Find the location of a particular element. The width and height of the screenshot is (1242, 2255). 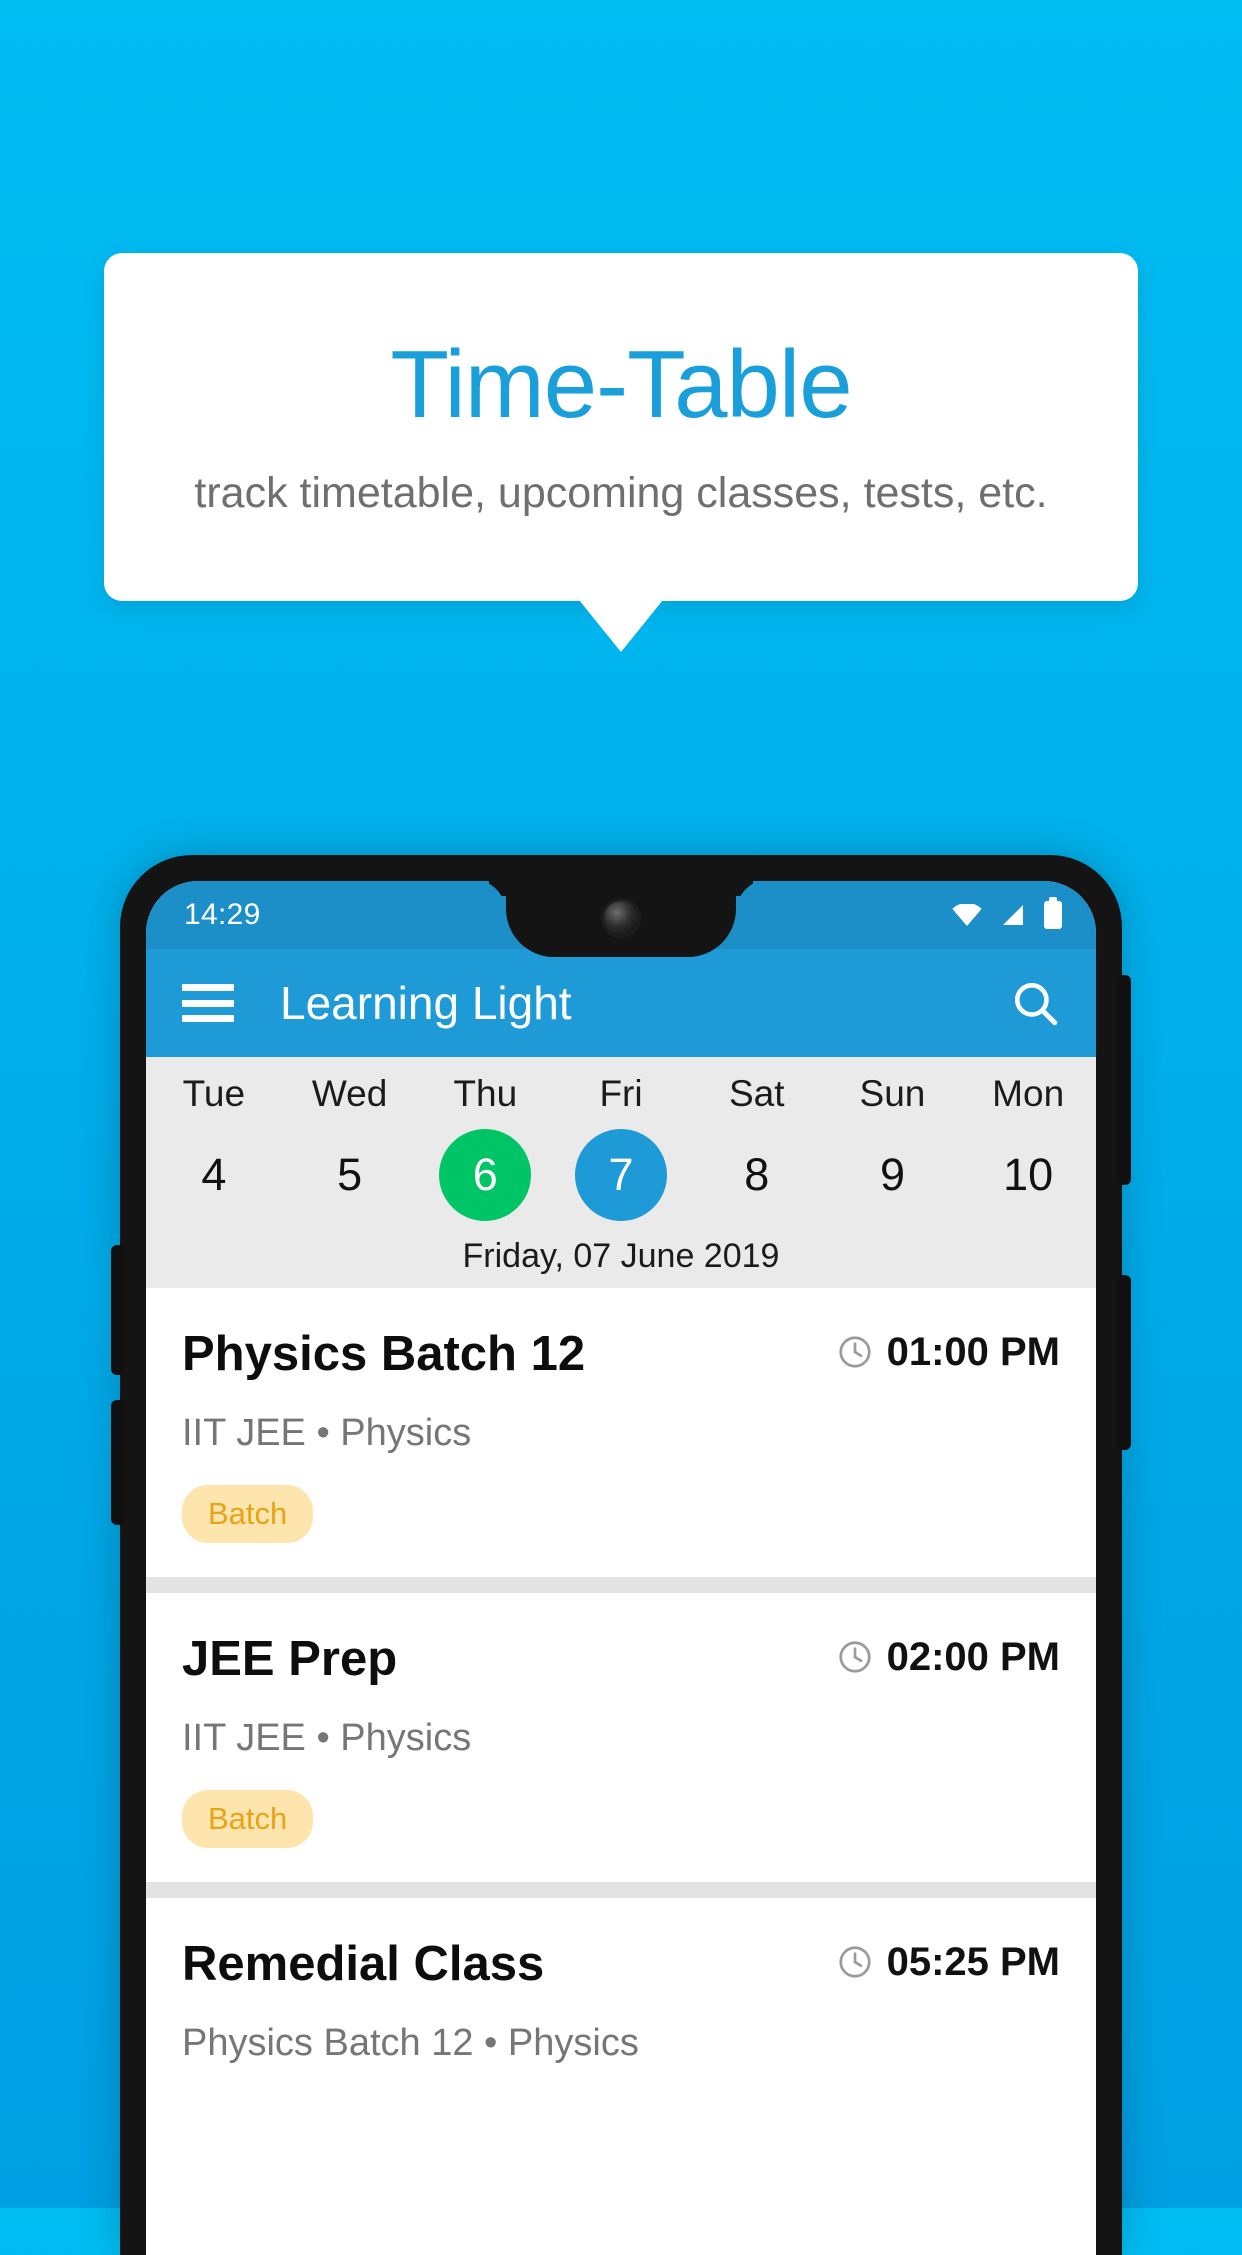

day-name: Fri is located at coordinates (621, 1093).